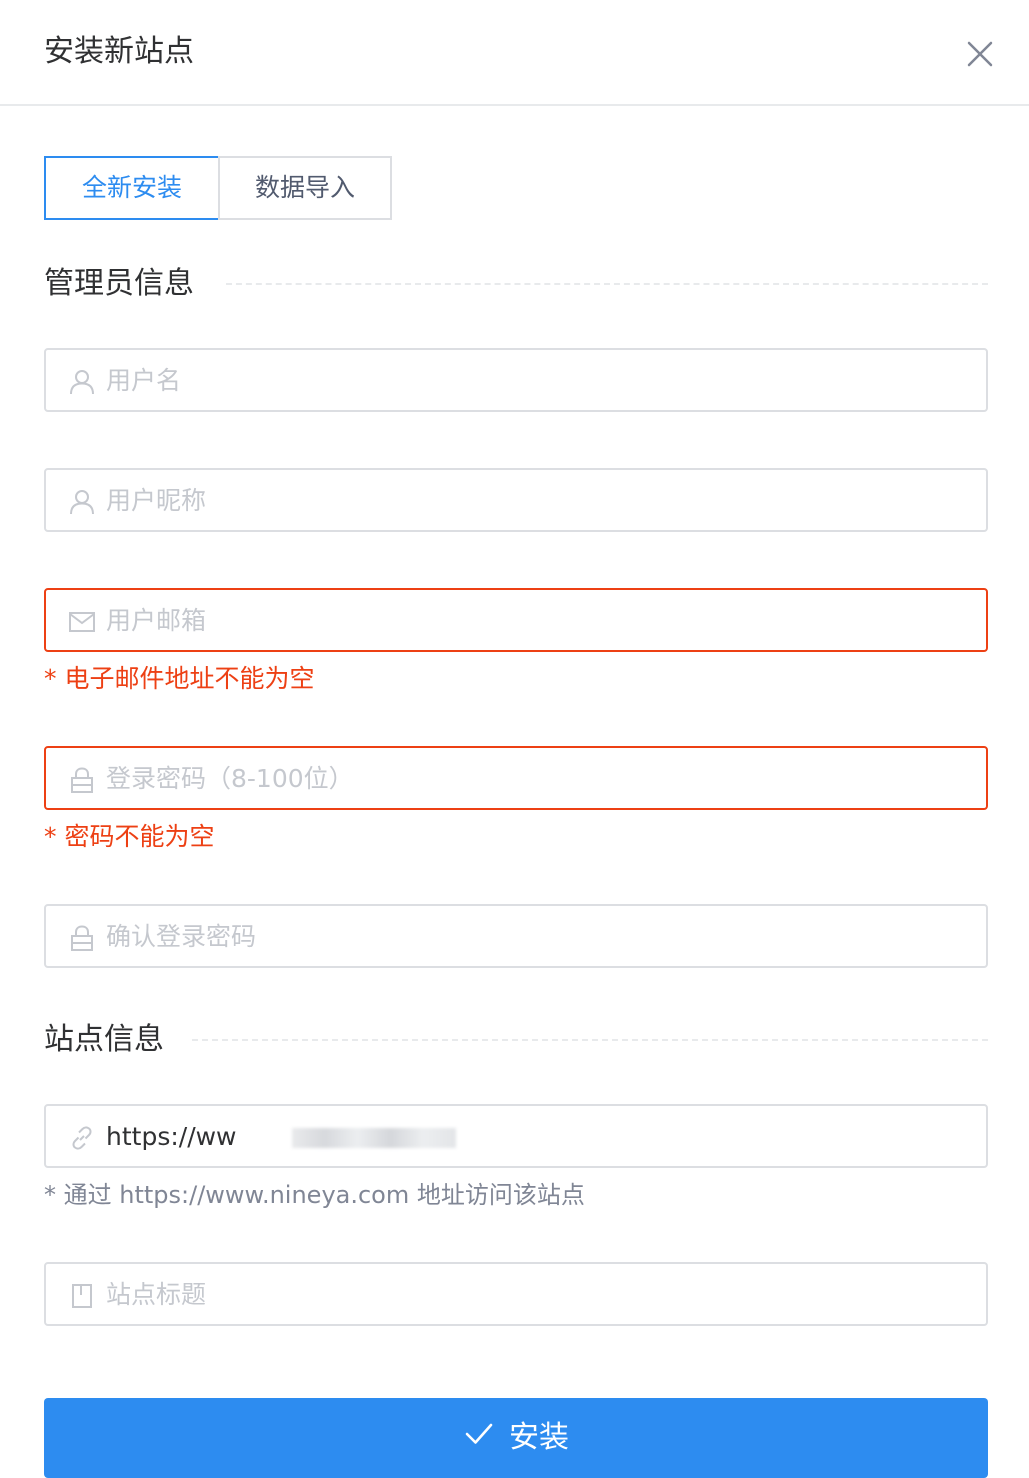  I want to click on tab-data-import: 数据导入, so click(305, 188).